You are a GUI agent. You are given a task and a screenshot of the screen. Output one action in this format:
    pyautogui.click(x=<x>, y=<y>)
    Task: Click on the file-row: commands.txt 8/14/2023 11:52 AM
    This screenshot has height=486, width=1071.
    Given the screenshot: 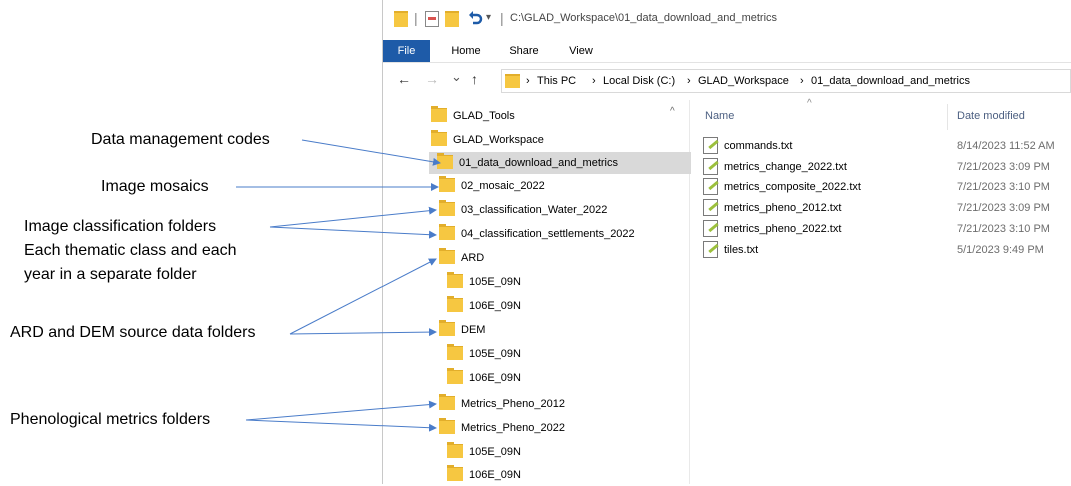 What is the action you would take?
    pyautogui.click(x=887, y=146)
    